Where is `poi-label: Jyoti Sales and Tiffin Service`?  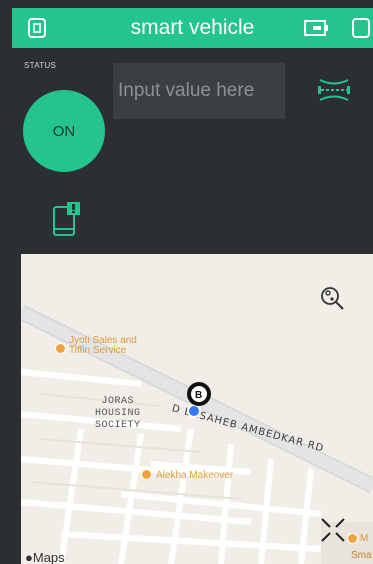 poi-label: Jyoti Sales and Tiffin Service is located at coordinates (103, 346).